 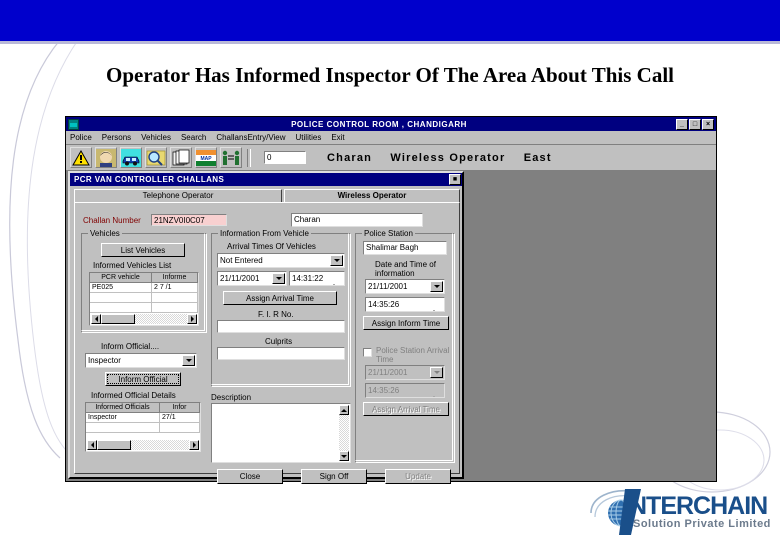 What do you see at coordinates (175, 288) in the screenshot?
I see `cell-informed: 2 7 /1` at bounding box center [175, 288].